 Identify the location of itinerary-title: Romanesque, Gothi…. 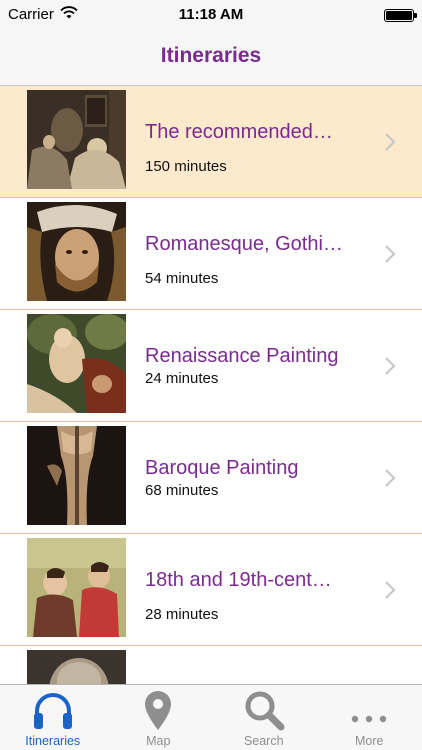
(244, 244).